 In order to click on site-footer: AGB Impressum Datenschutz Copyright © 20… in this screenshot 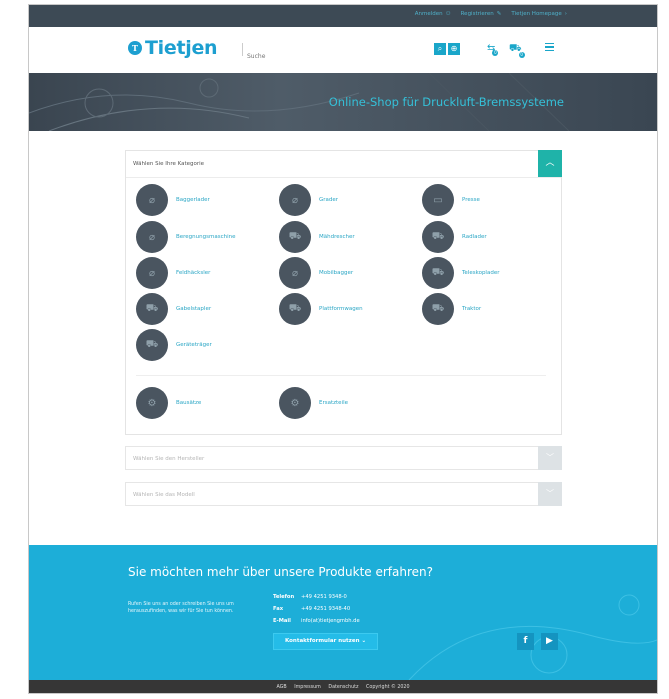, I will do `click(343, 686)`.